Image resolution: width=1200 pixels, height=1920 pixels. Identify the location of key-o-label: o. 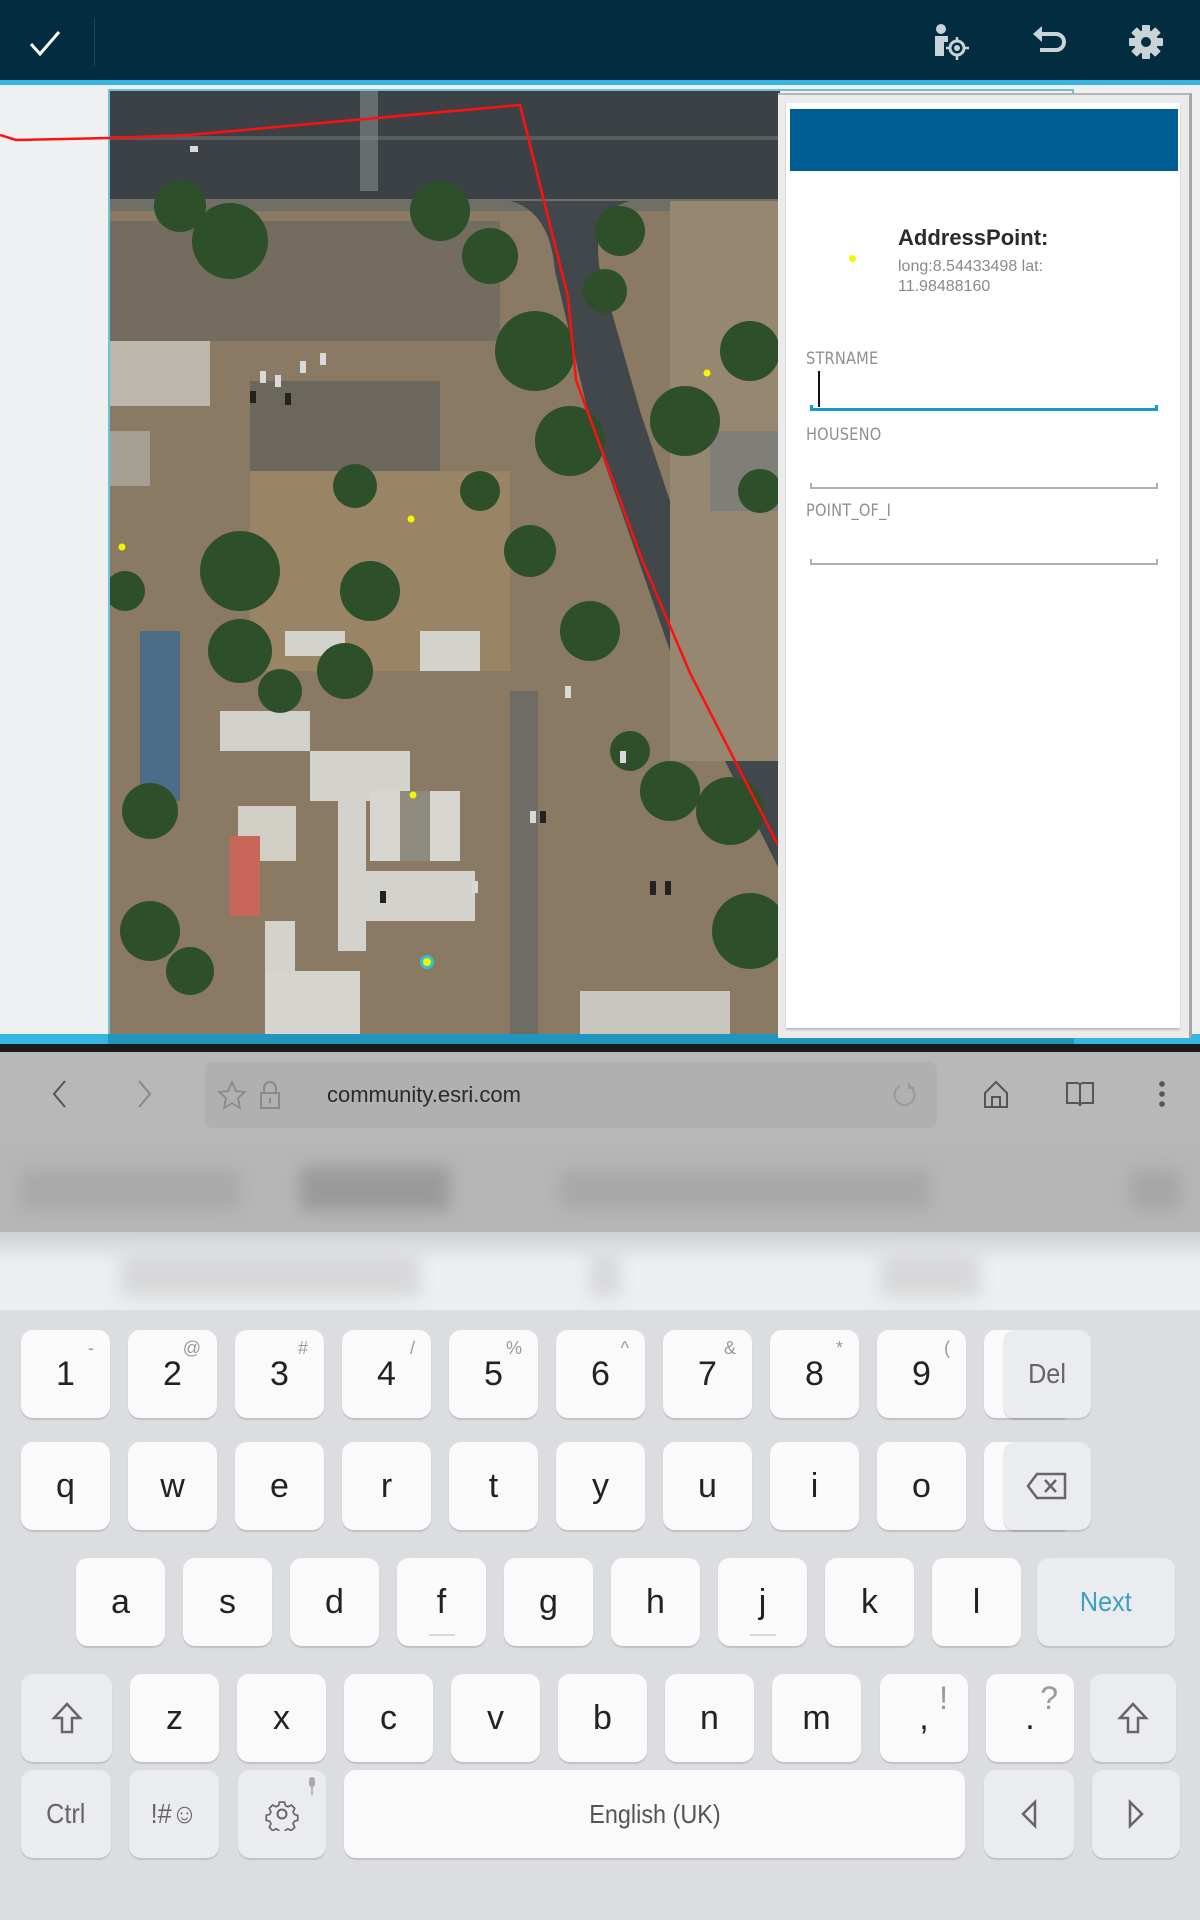
(921, 1485).